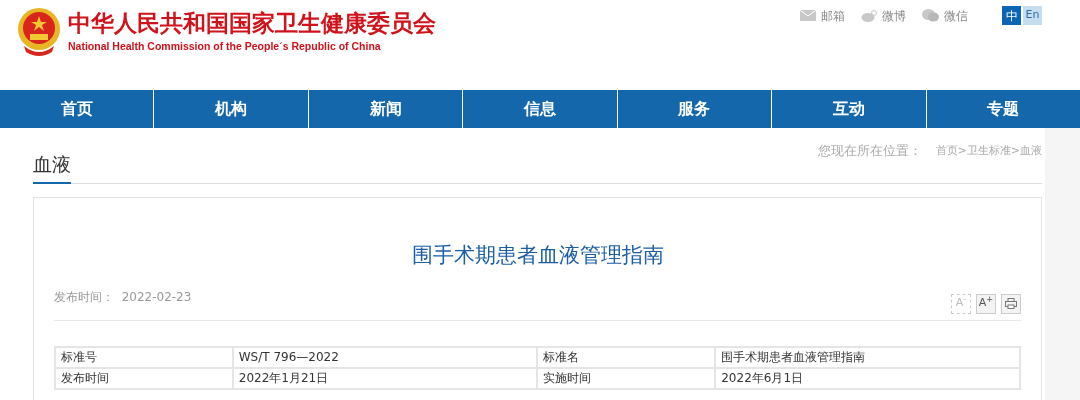 This screenshot has height=400, width=1080. I want to click on nav-item: 新闻, so click(385, 109).